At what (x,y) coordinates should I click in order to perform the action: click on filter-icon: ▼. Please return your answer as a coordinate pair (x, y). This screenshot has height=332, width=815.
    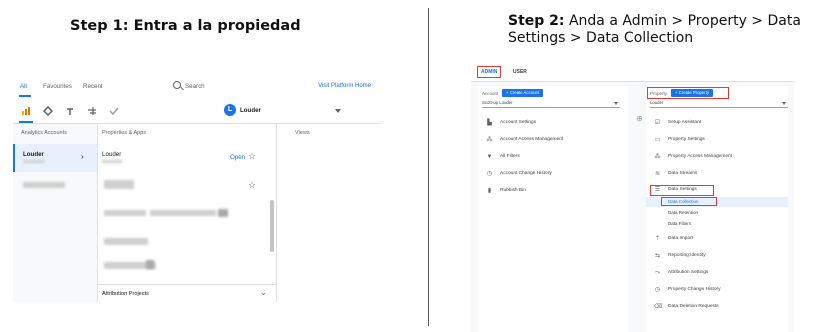
    Looking at the image, I should click on (489, 157).